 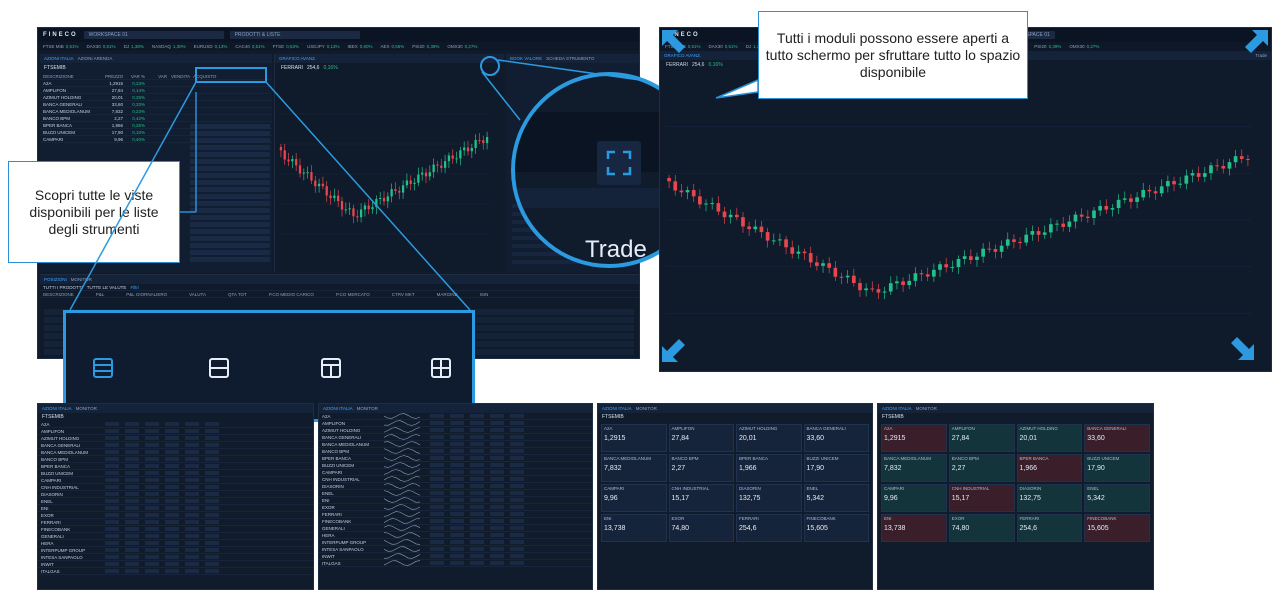 What do you see at coordinates (60, 438) in the screenshot?
I see `item-name: AZIMUT HOLDING` at bounding box center [60, 438].